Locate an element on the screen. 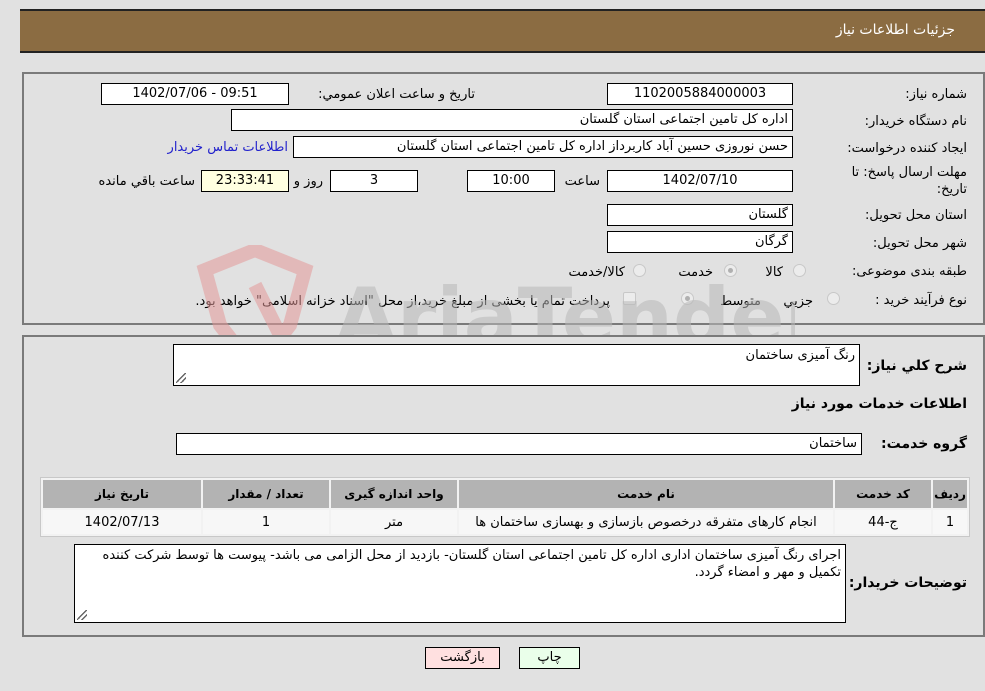  col-quantity: تعداد / مقدار is located at coordinates (266, 494).